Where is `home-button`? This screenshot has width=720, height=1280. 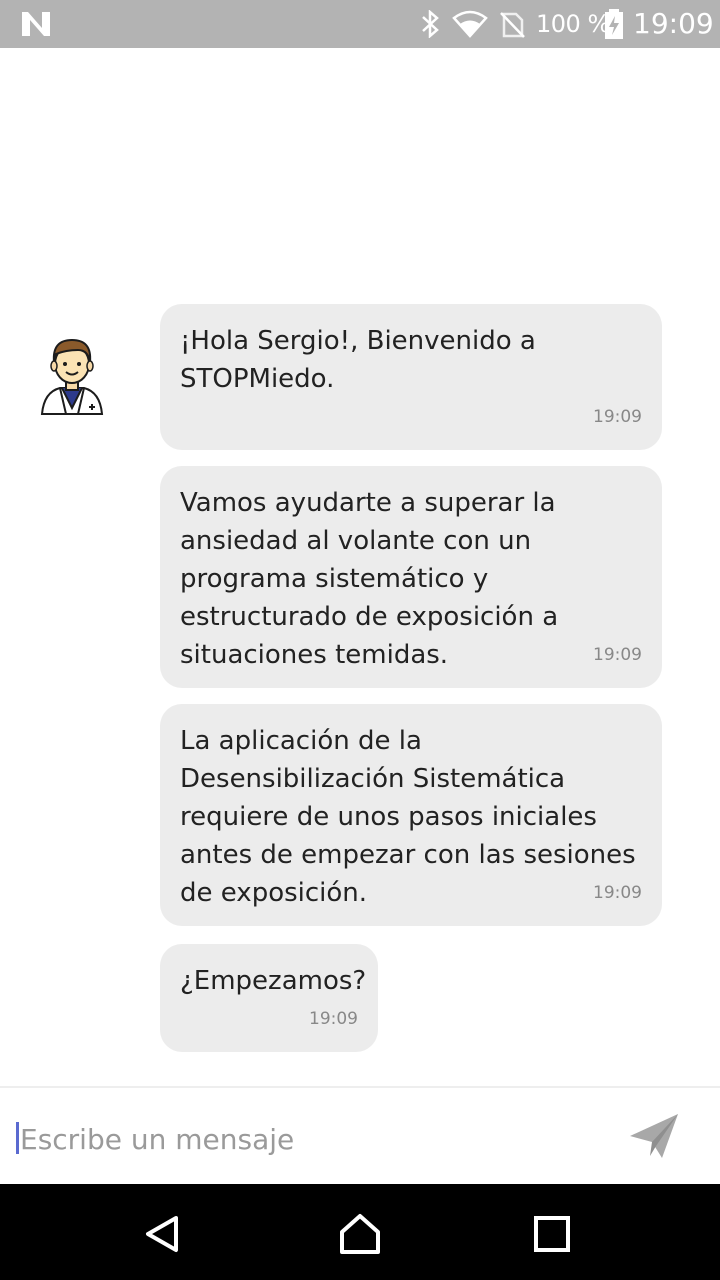
home-button is located at coordinates (360, 1234).